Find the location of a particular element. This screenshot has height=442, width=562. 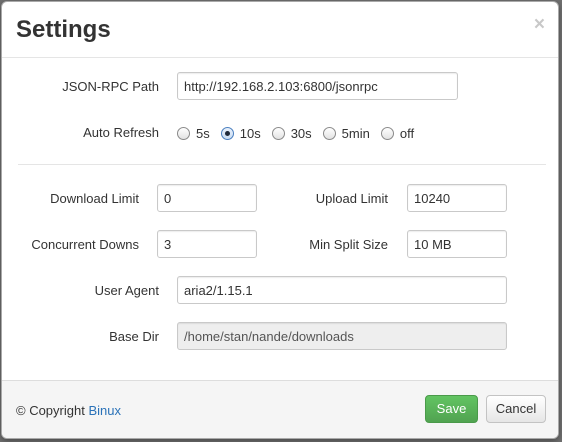

radio-label: 5s is located at coordinates (203, 133).